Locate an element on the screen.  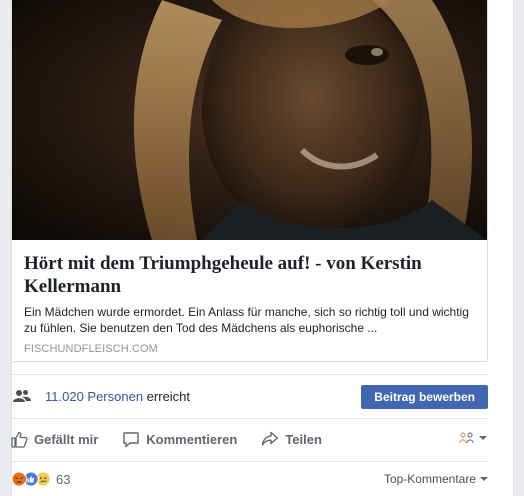
share-icon is located at coordinates (270, 438).